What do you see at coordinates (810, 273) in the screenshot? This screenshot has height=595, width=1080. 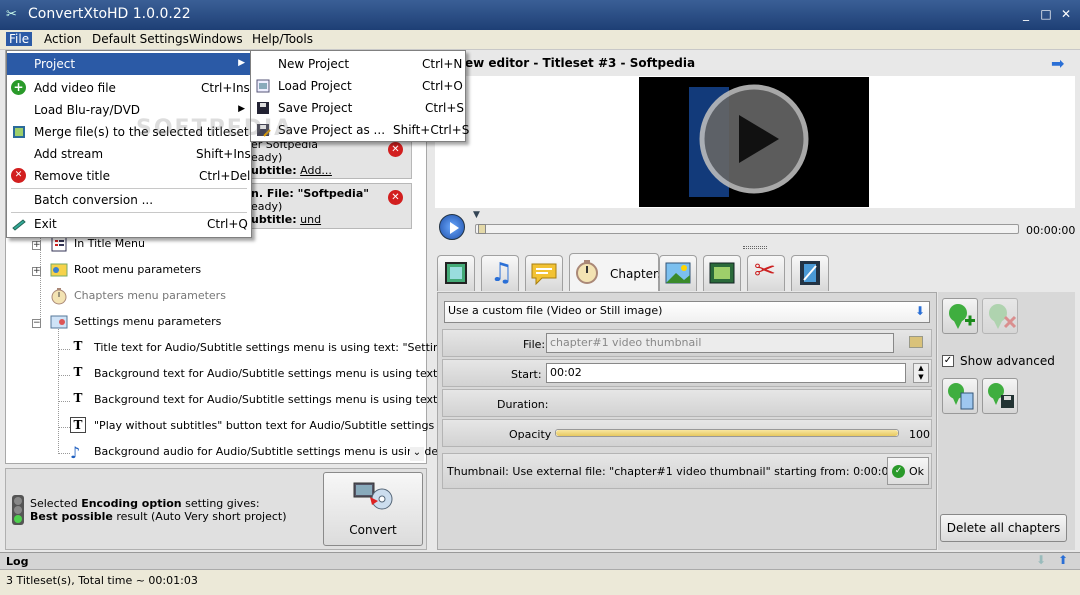 I see `tab-film-strip` at bounding box center [810, 273].